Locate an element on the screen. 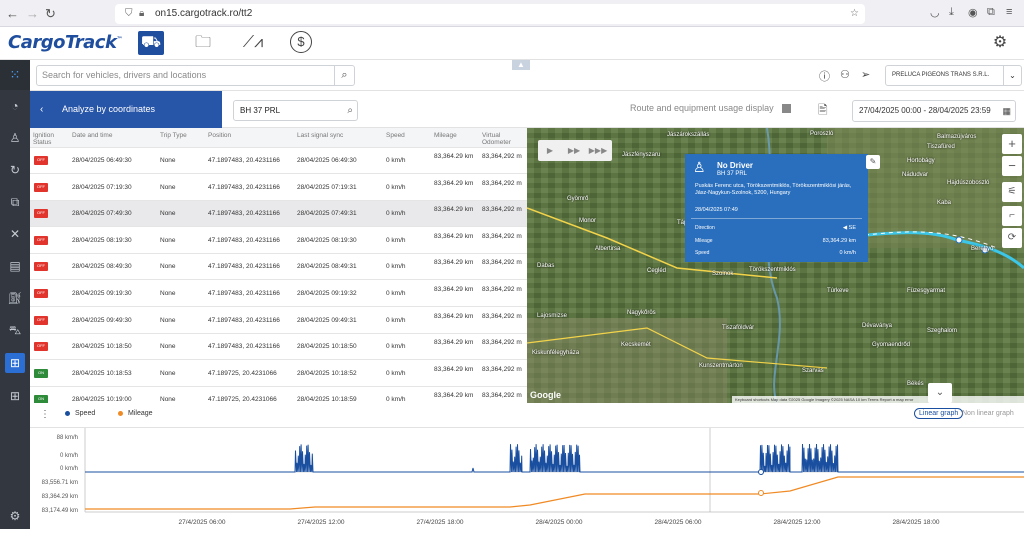 The image size is (1024, 534). map-place-label: Kiskunfélegyháza is located at coordinates (556, 353).